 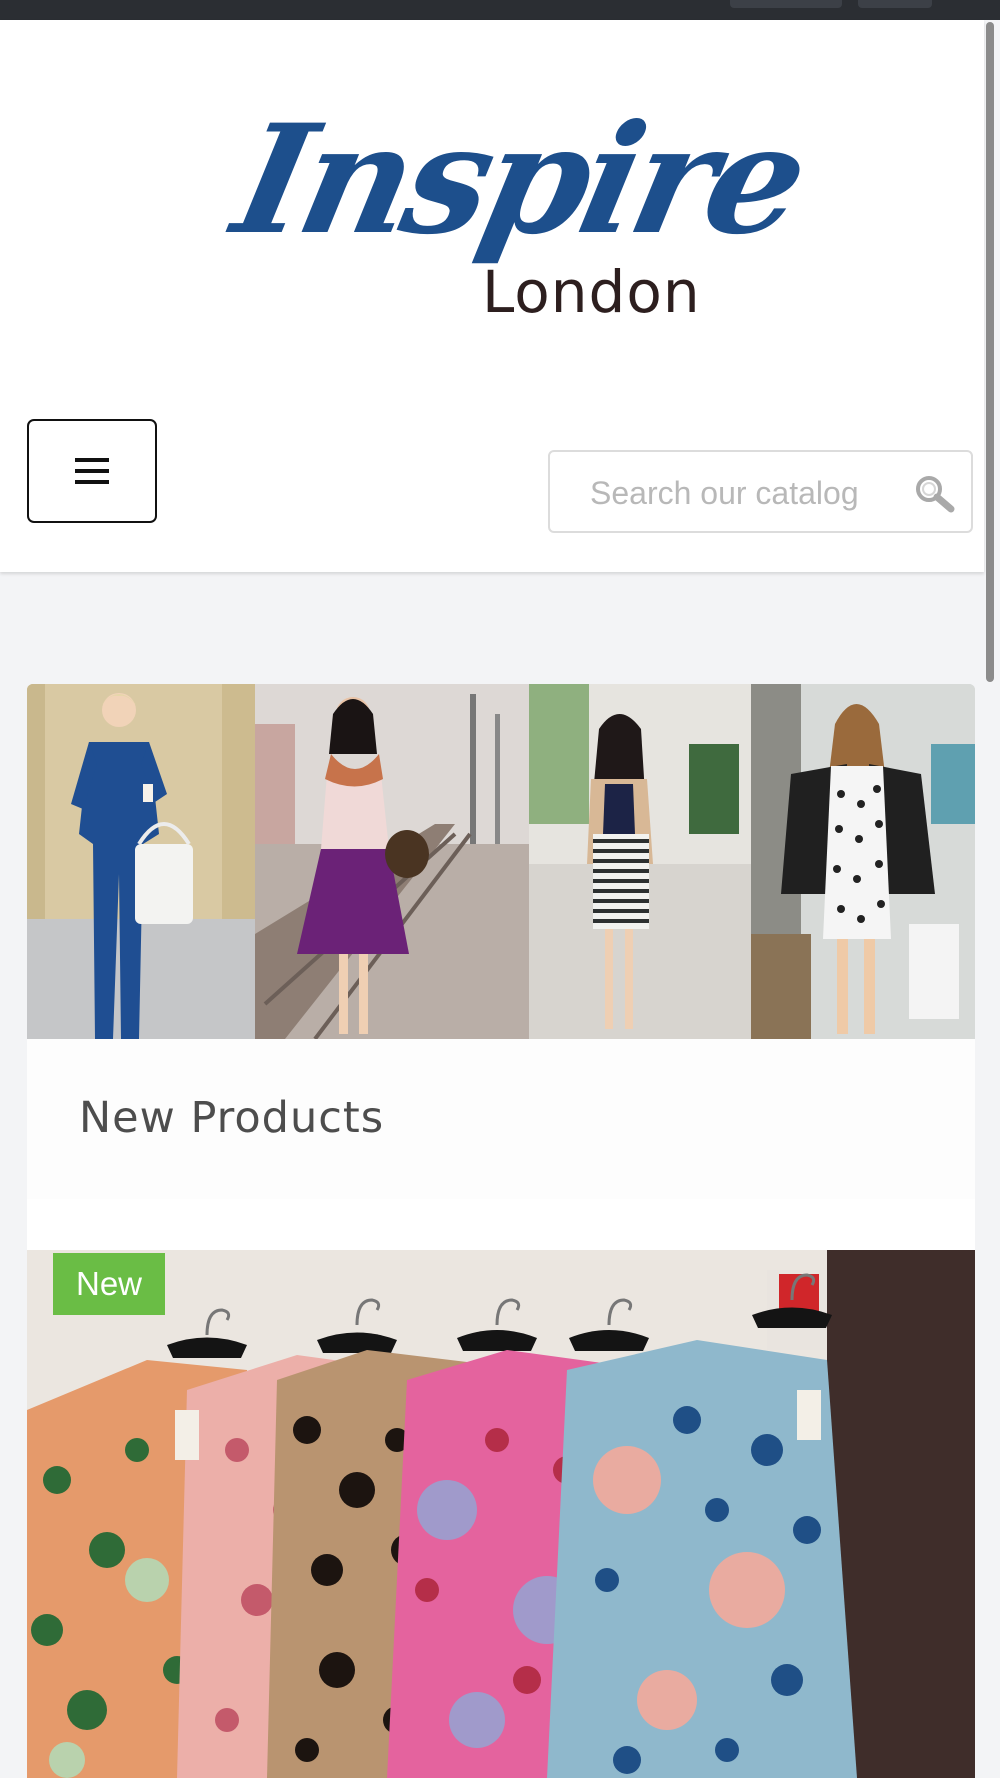 I want to click on new-badge: New, so click(x=109, y=1284).